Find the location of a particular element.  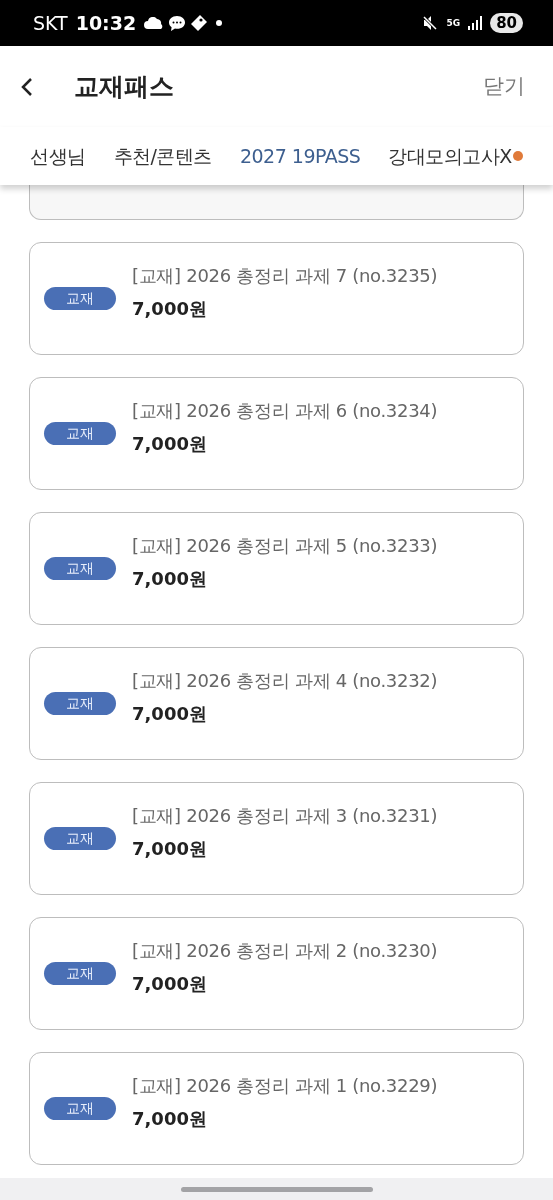

tab: 추천/콘텐츠 is located at coordinates (162, 156).